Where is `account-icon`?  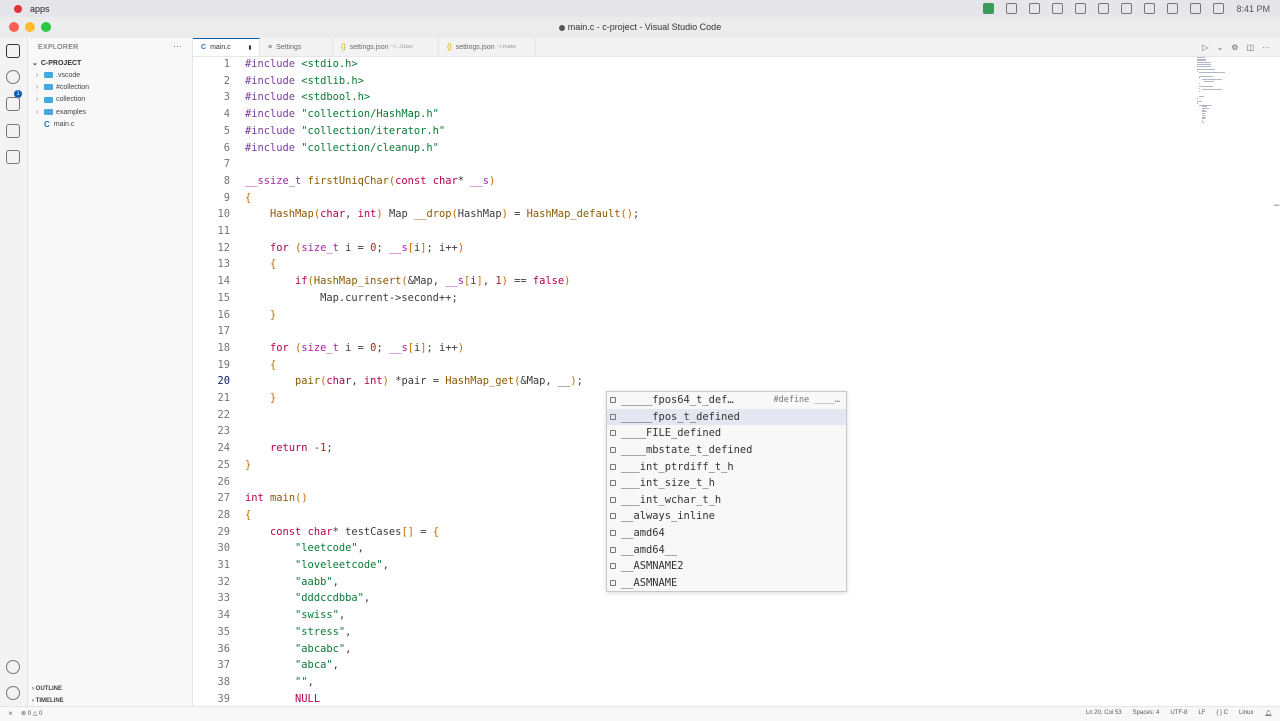
account-icon is located at coordinates (13, 667).